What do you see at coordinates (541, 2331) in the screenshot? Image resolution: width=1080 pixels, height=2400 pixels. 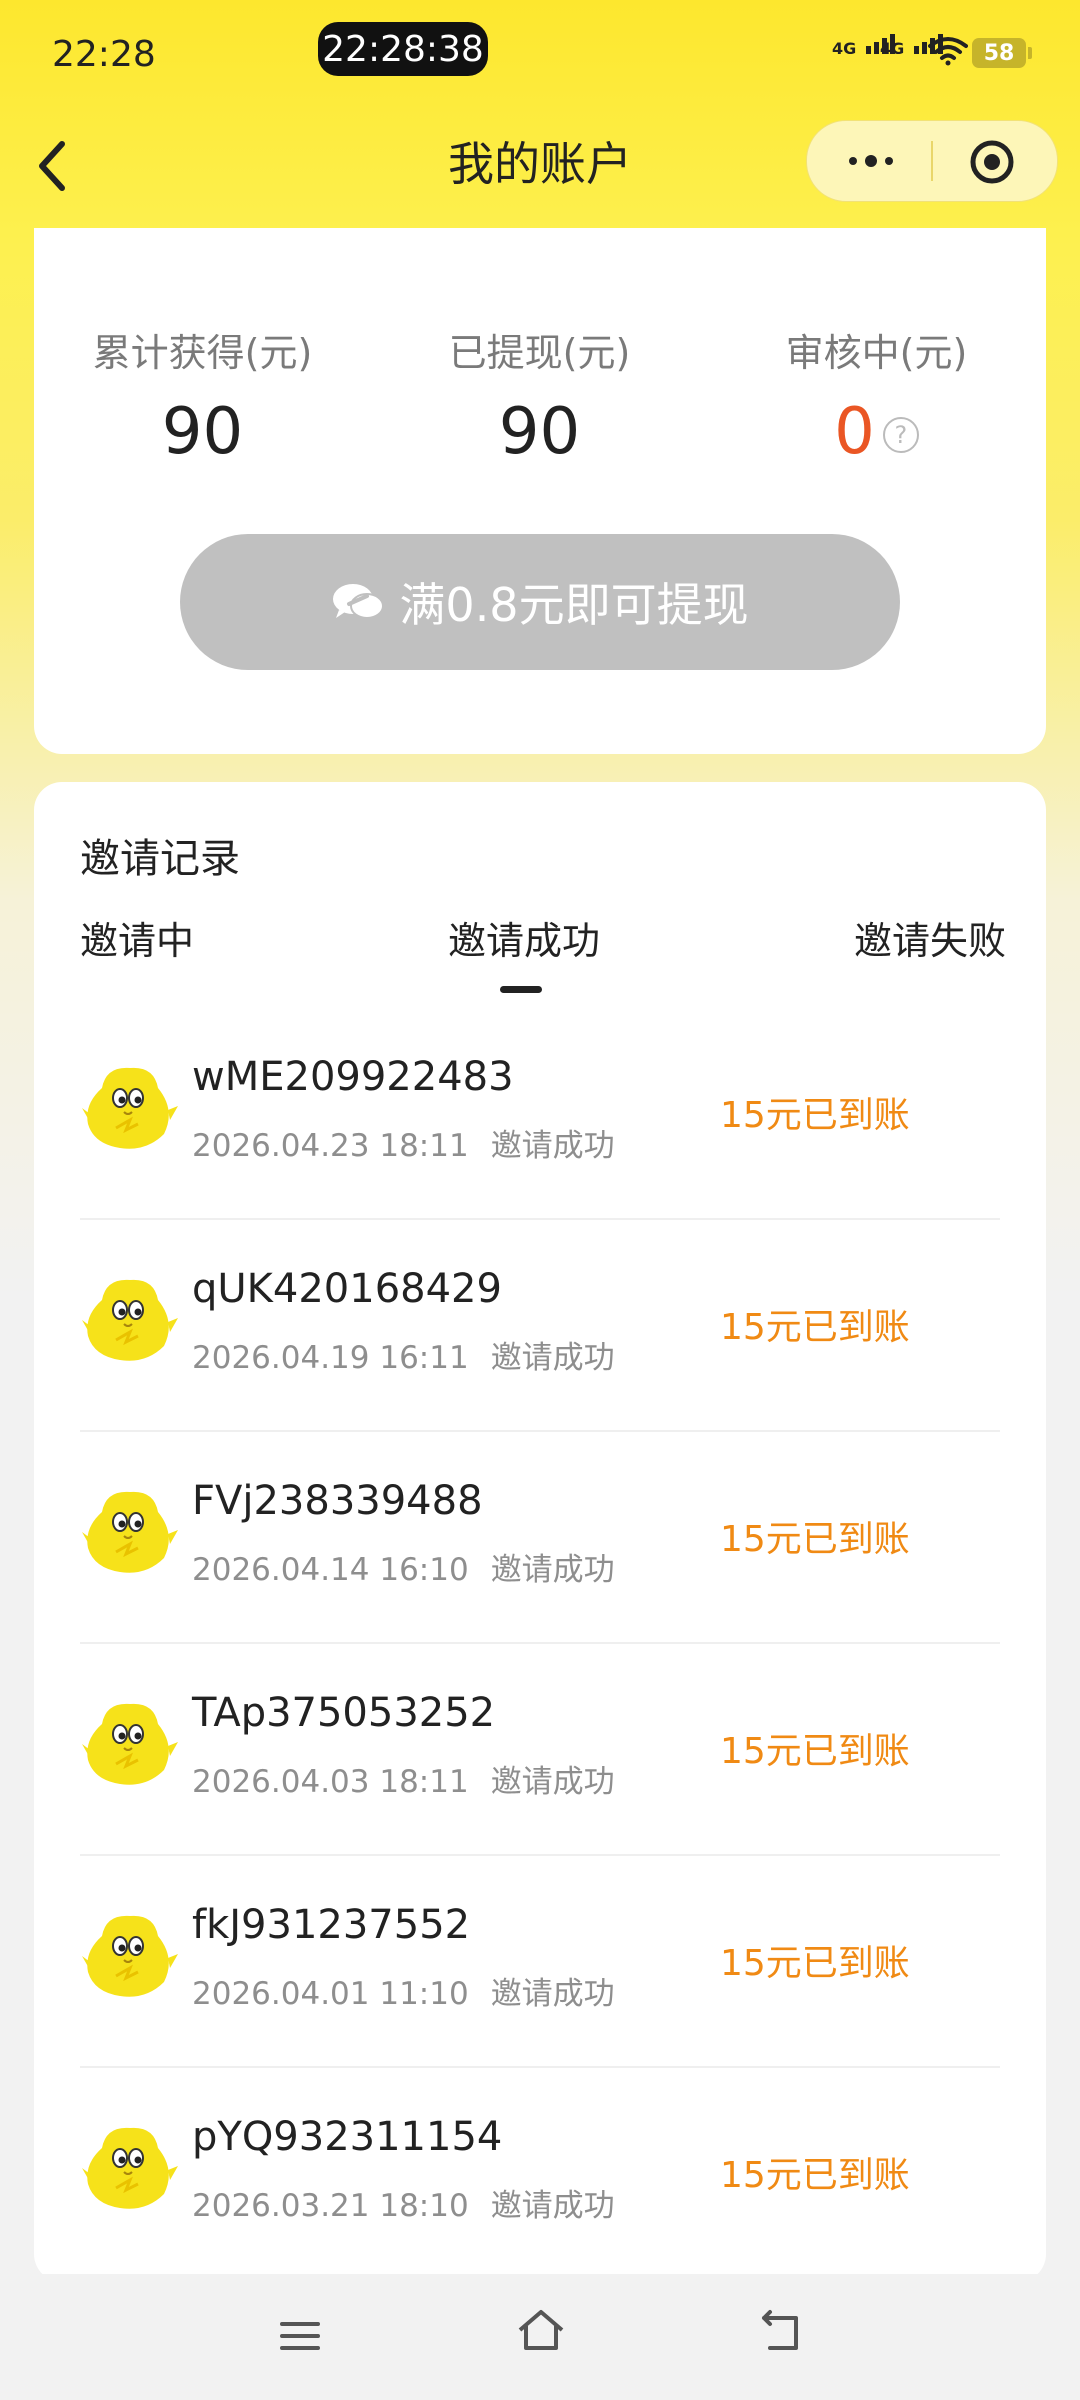 I see `home-icon` at bounding box center [541, 2331].